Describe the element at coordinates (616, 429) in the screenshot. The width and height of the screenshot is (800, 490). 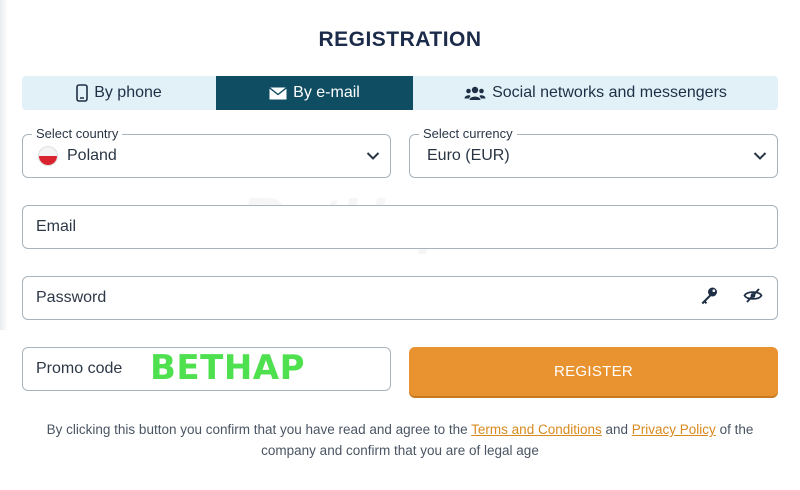
I see `disclaimer-part2: and` at that location.